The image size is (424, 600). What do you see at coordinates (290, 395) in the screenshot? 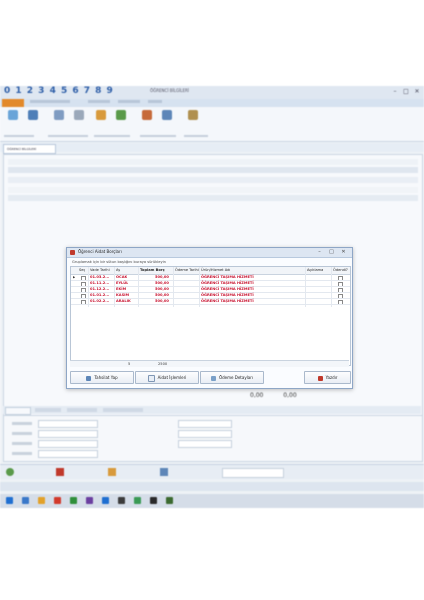
I see `total-right: 0,00` at bounding box center [290, 395].